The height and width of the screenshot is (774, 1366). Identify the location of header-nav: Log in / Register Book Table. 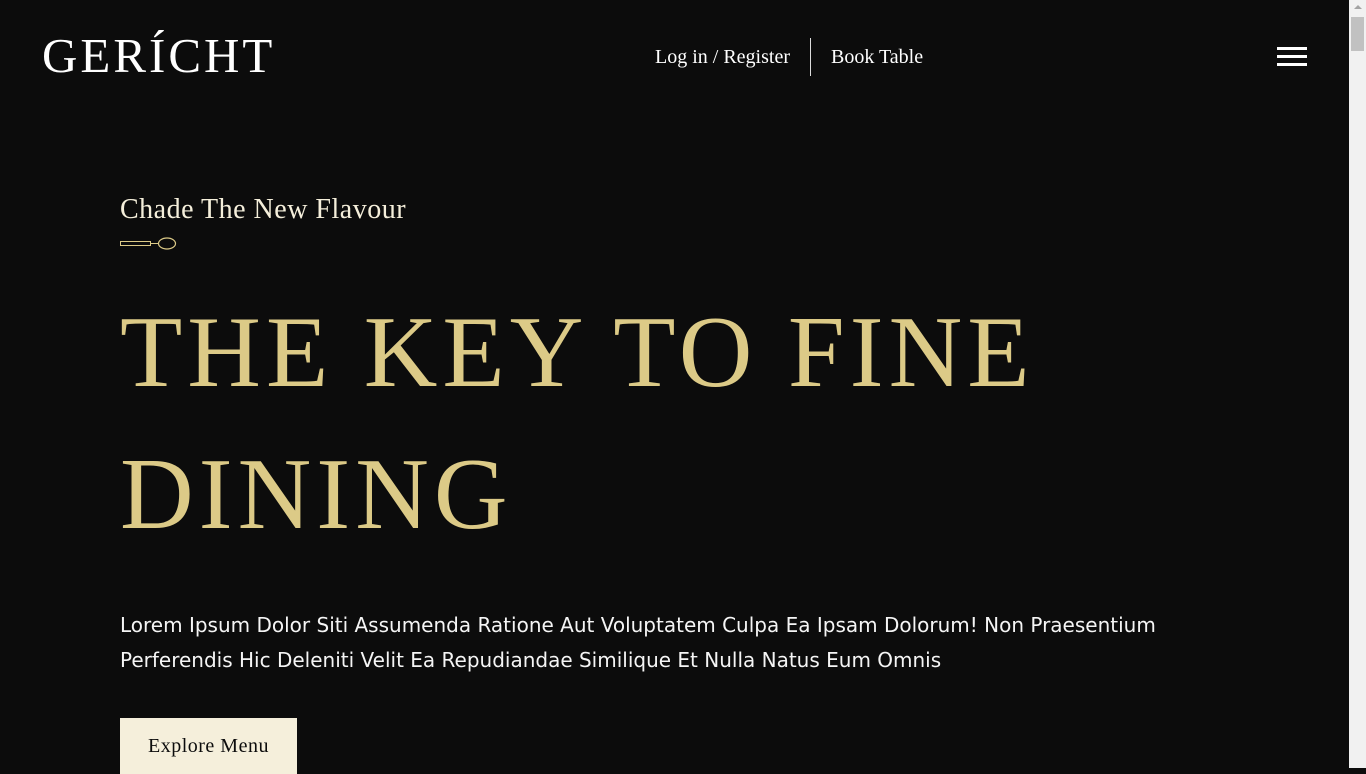
(789, 57).